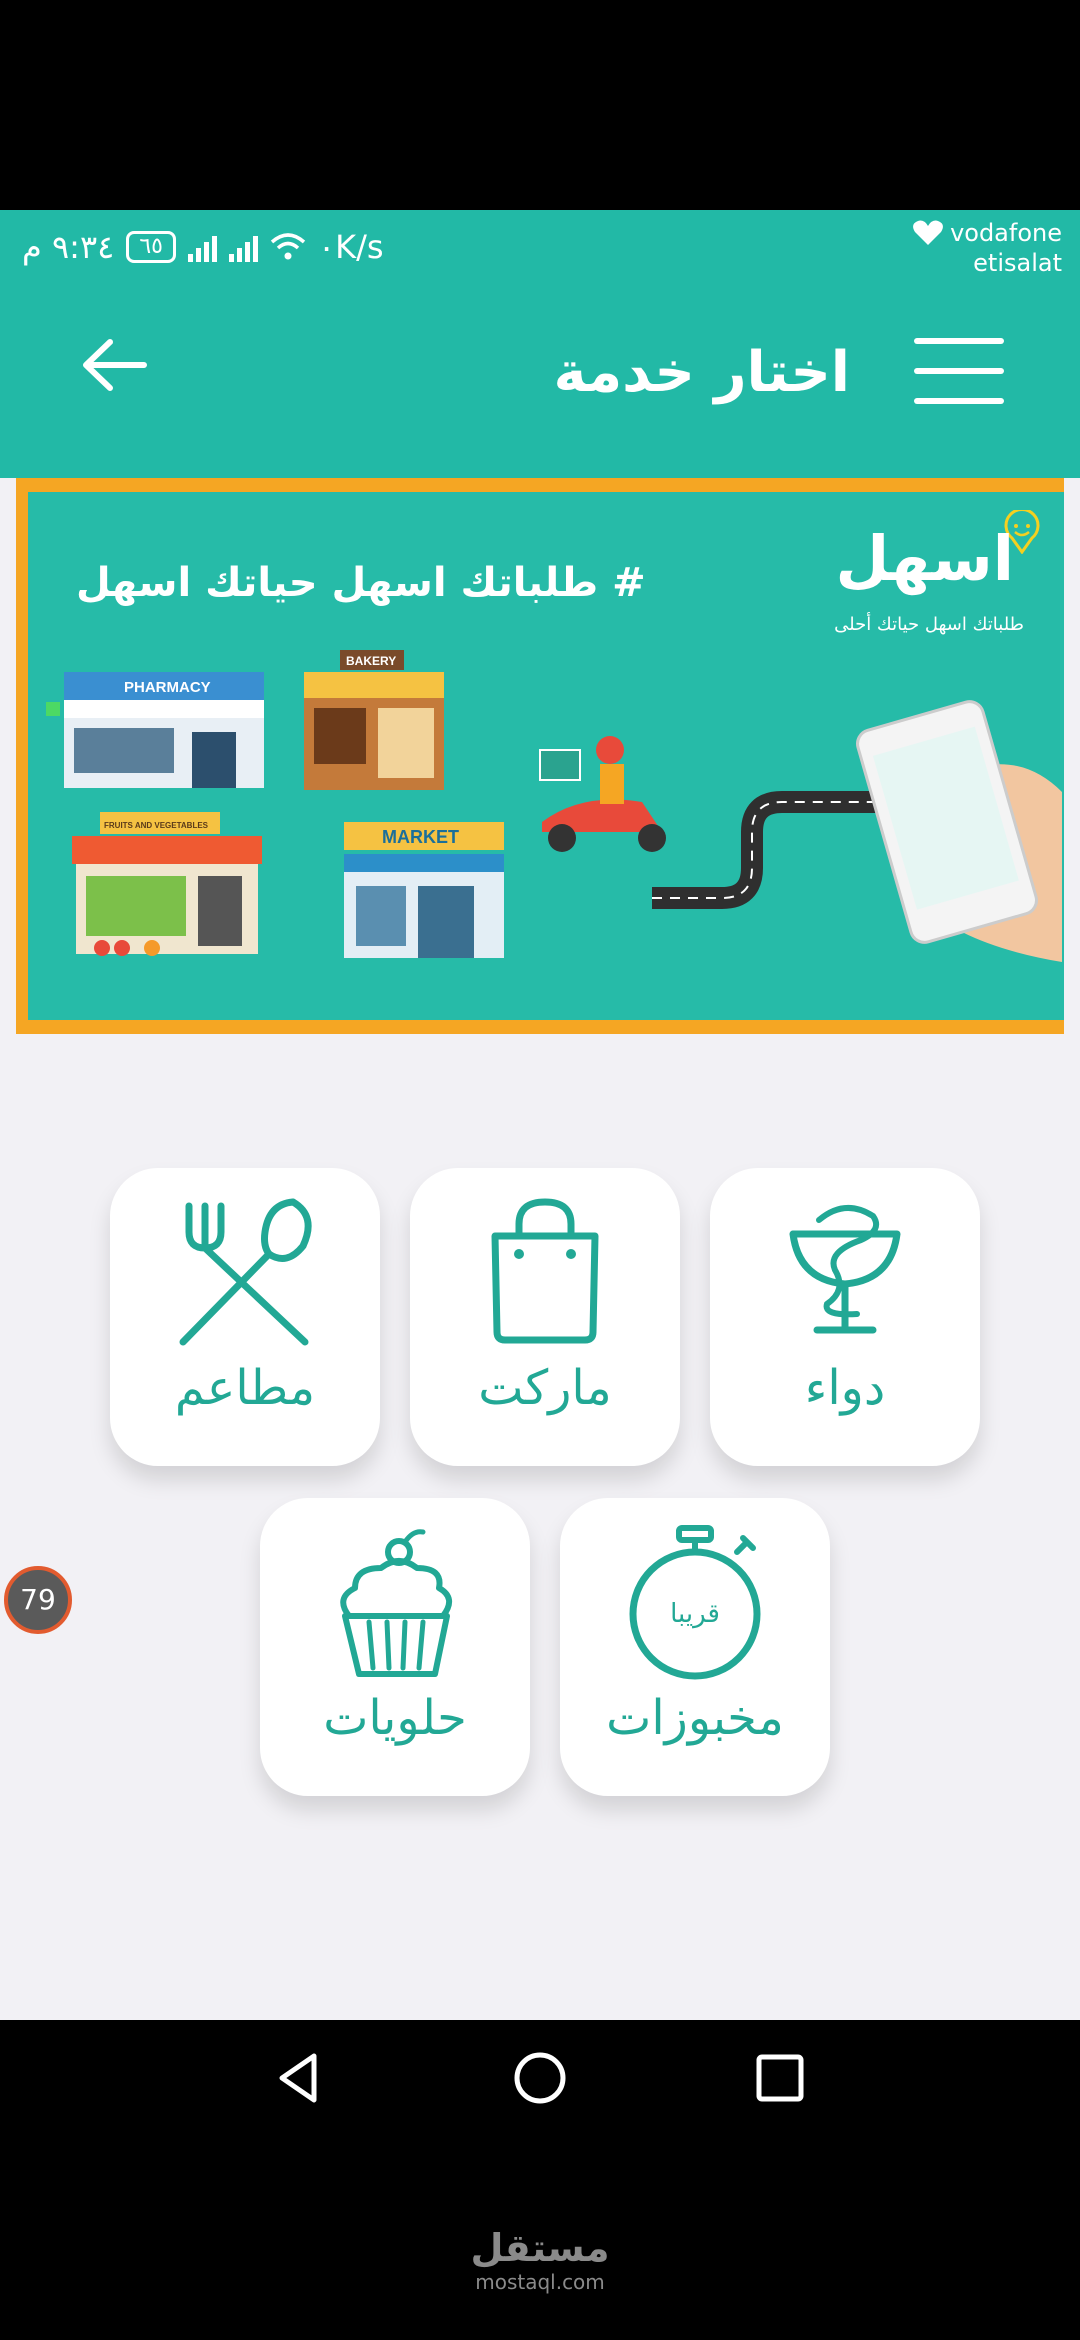 The image size is (1080, 2340). I want to click on nav-home-icon, so click(540, 2078).